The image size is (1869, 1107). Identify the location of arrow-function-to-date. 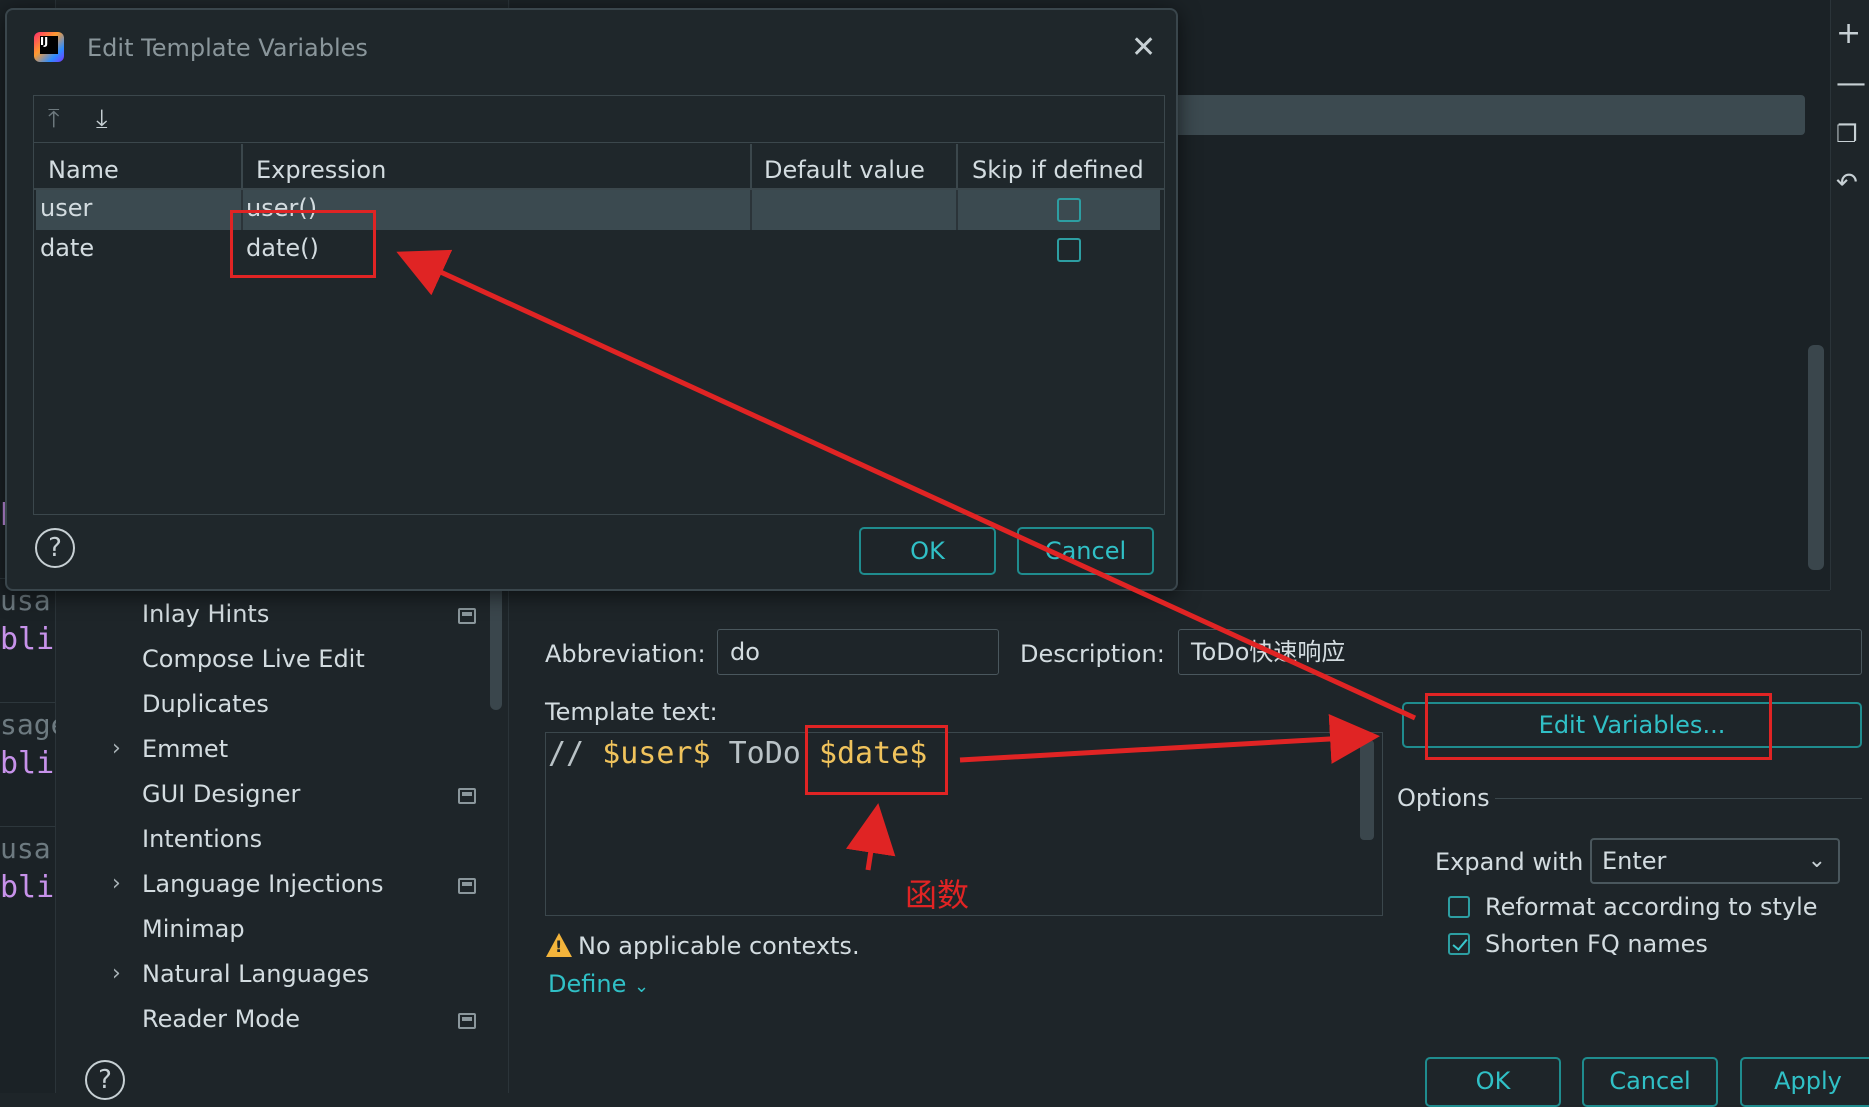
(870, 837).